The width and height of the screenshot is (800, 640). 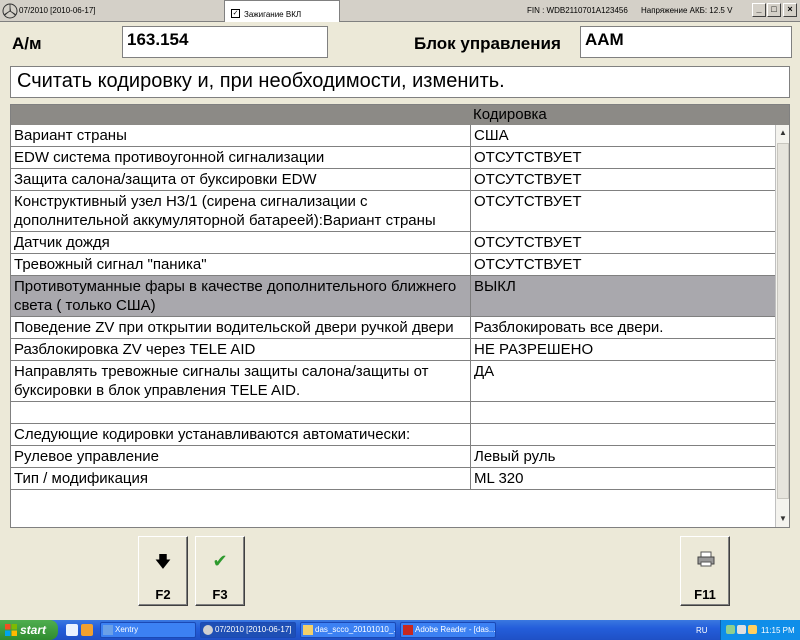 I want to click on coding-column-header: Кодировка, so click(x=510, y=114).